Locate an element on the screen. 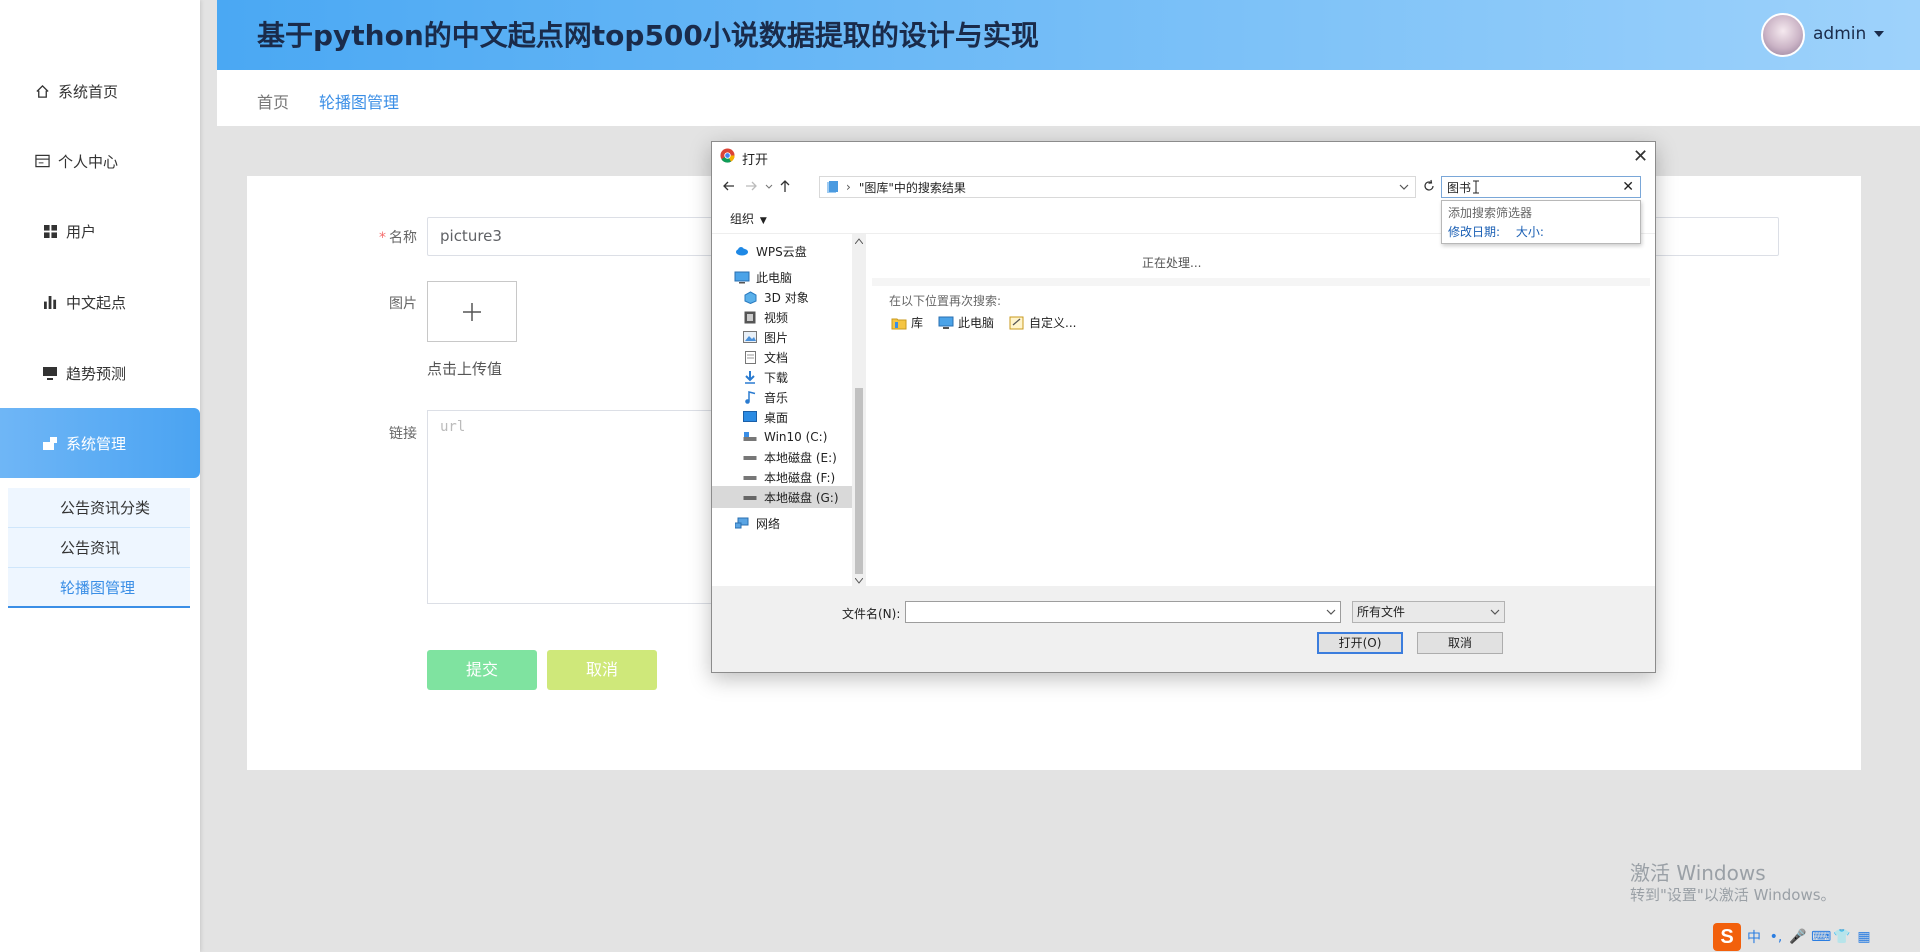  sidebar-item-qidian: 中文起点 is located at coordinates (100, 302).